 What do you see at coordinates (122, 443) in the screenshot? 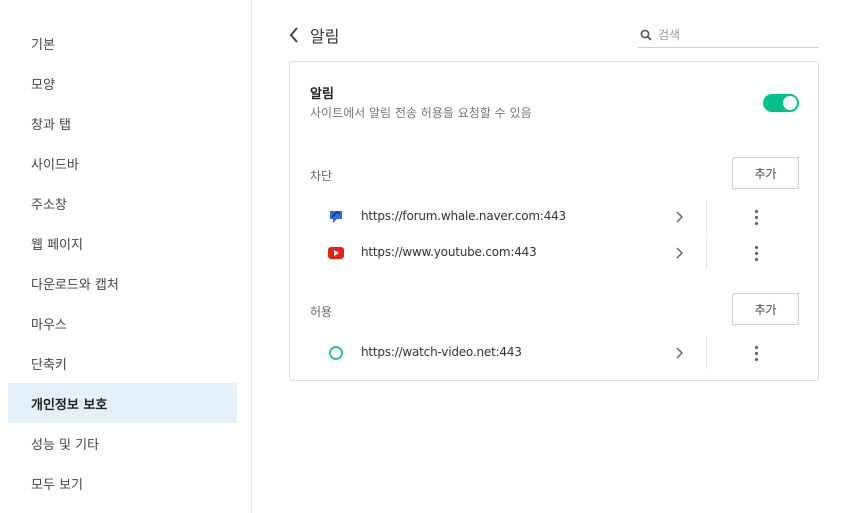
I see `sidebar-item-performance: 성능 및 기타` at bounding box center [122, 443].